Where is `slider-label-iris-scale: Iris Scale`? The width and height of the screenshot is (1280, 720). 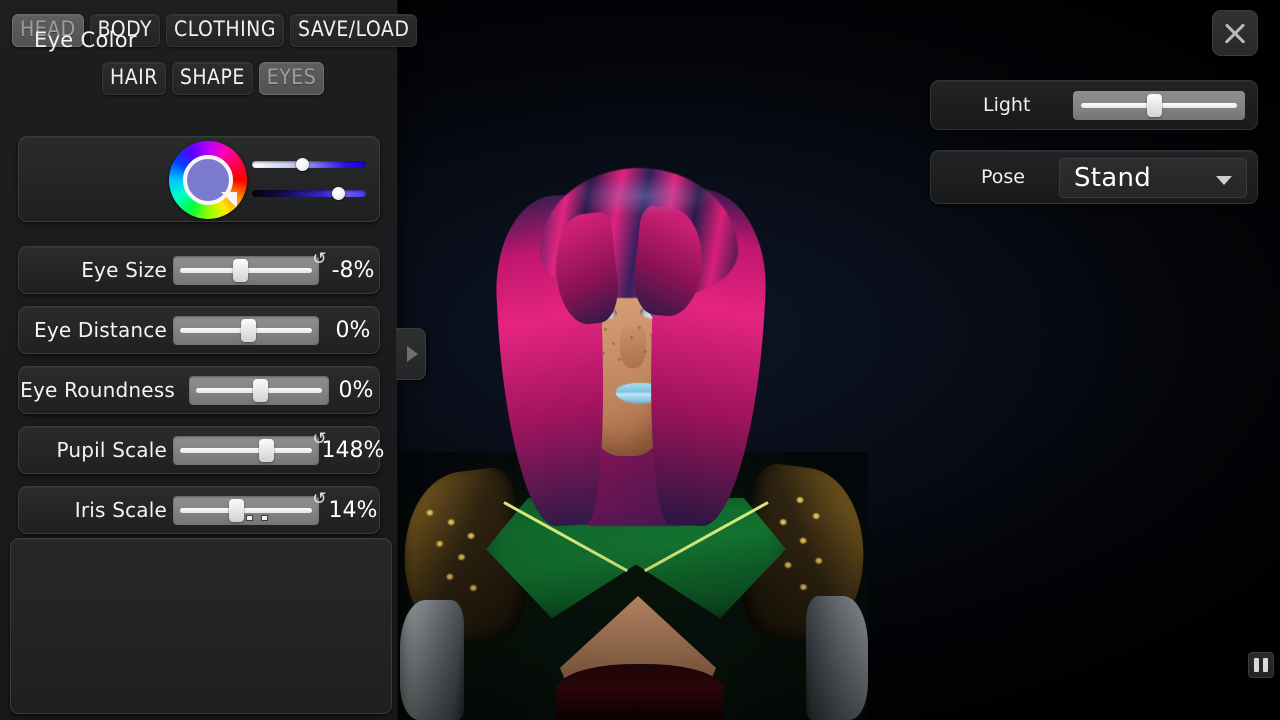
slider-label-iris-scale: Iris Scale is located at coordinates (120, 510).